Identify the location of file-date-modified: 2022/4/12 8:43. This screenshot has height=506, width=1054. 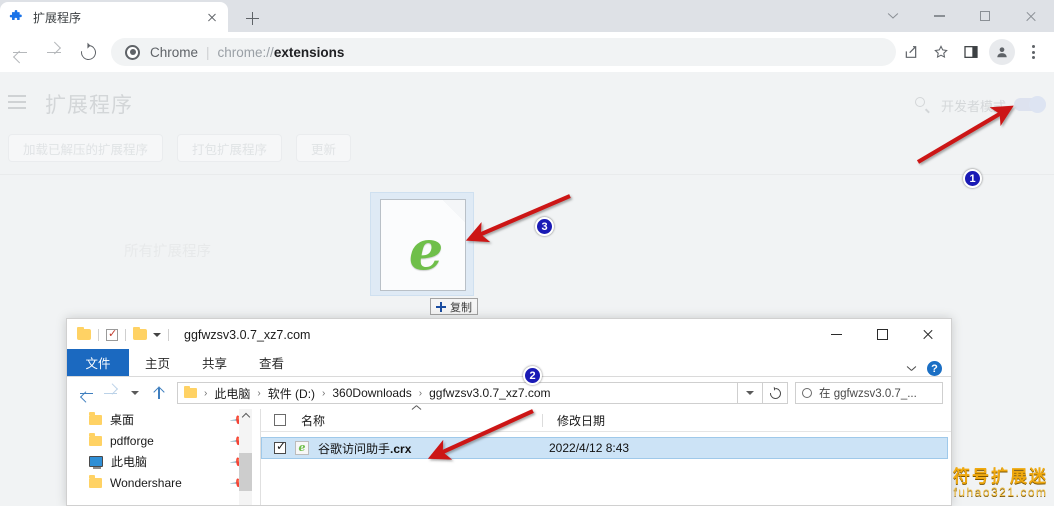
(589, 448).